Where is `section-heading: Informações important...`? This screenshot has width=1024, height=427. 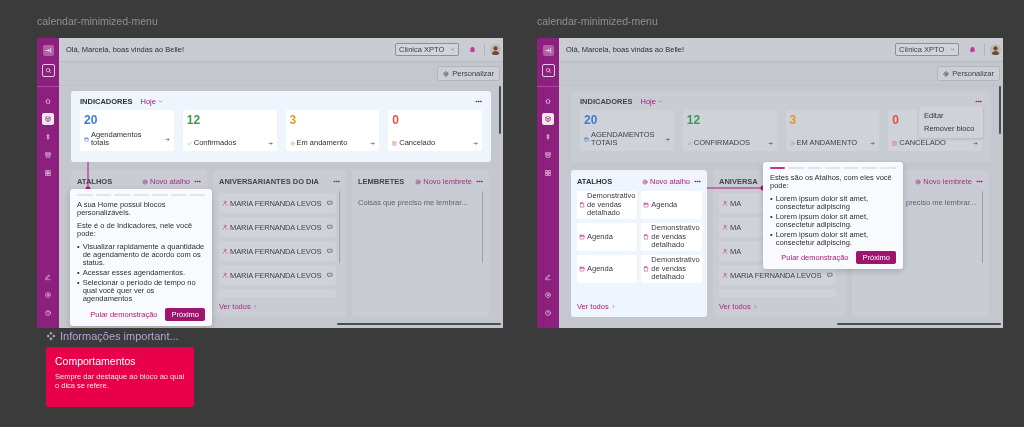
section-heading: Informações important... is located at coordinates (119, 336).